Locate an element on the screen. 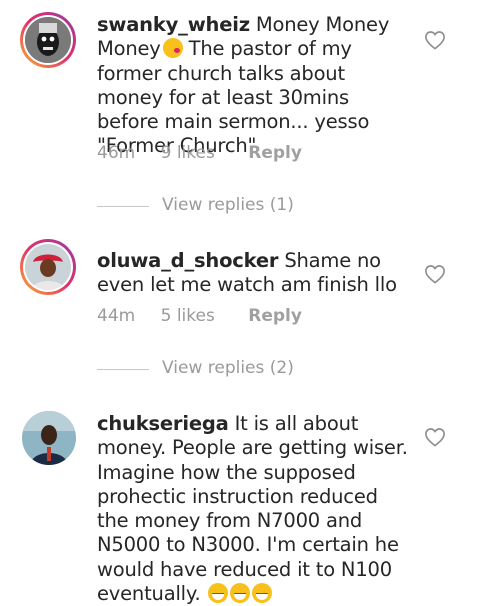 The width and height of the screenshot is (480, 606). comment-username: chukseriega is located at coordinates (163, 423).